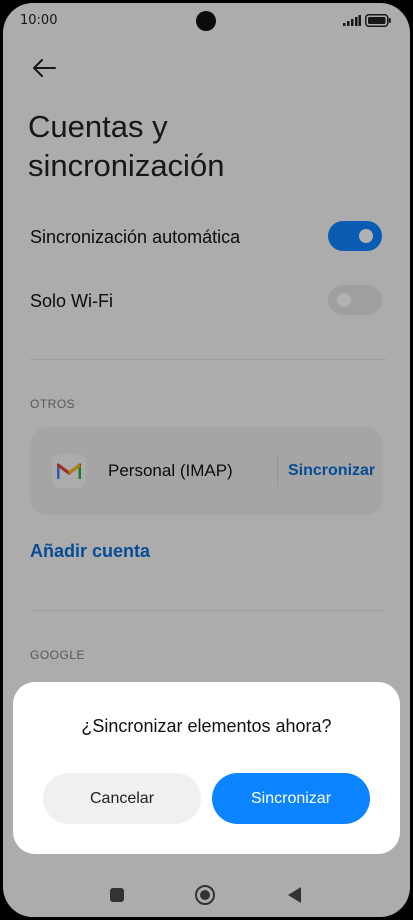 The height and width of the screenshot is (920, 413). I want to click on home-icon, so click(205, 895).